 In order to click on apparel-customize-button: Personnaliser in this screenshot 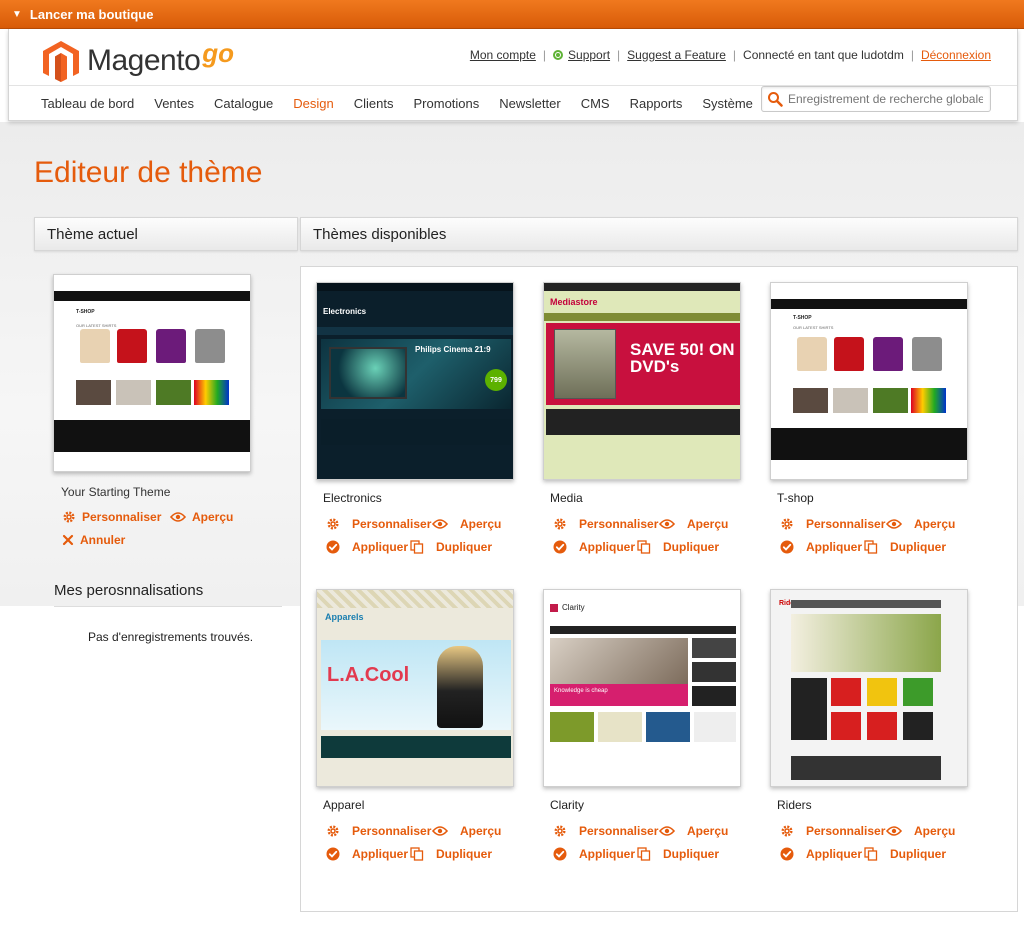, I will do `click(378, 831)`.